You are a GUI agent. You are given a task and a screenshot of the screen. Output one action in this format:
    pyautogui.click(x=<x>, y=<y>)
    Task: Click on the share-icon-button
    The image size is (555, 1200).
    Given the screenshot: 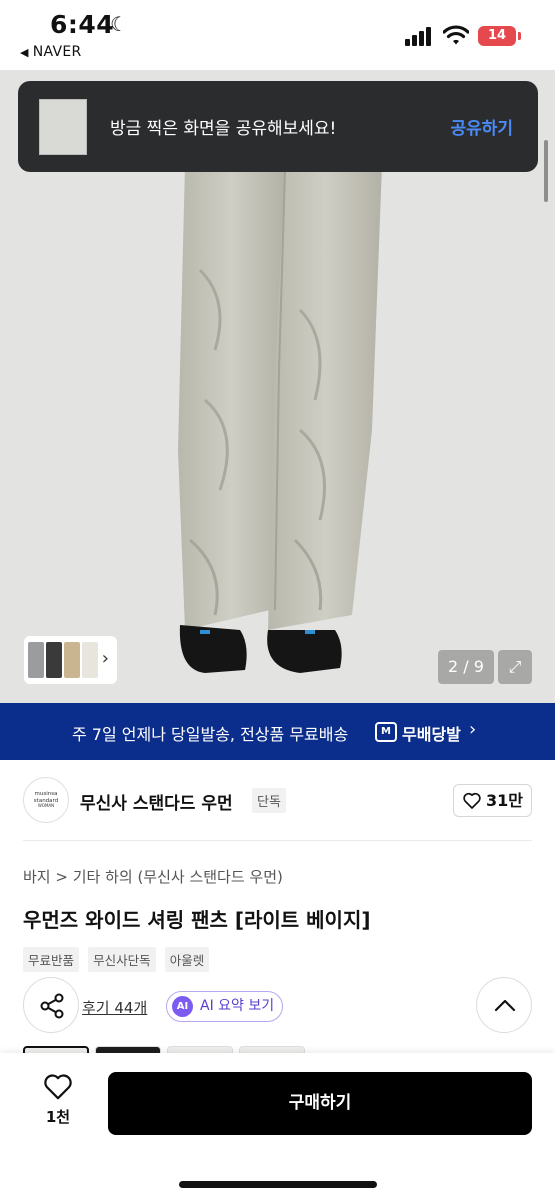 What is the action you would take?
    pyautogui.click(x=51, y=1005)
    